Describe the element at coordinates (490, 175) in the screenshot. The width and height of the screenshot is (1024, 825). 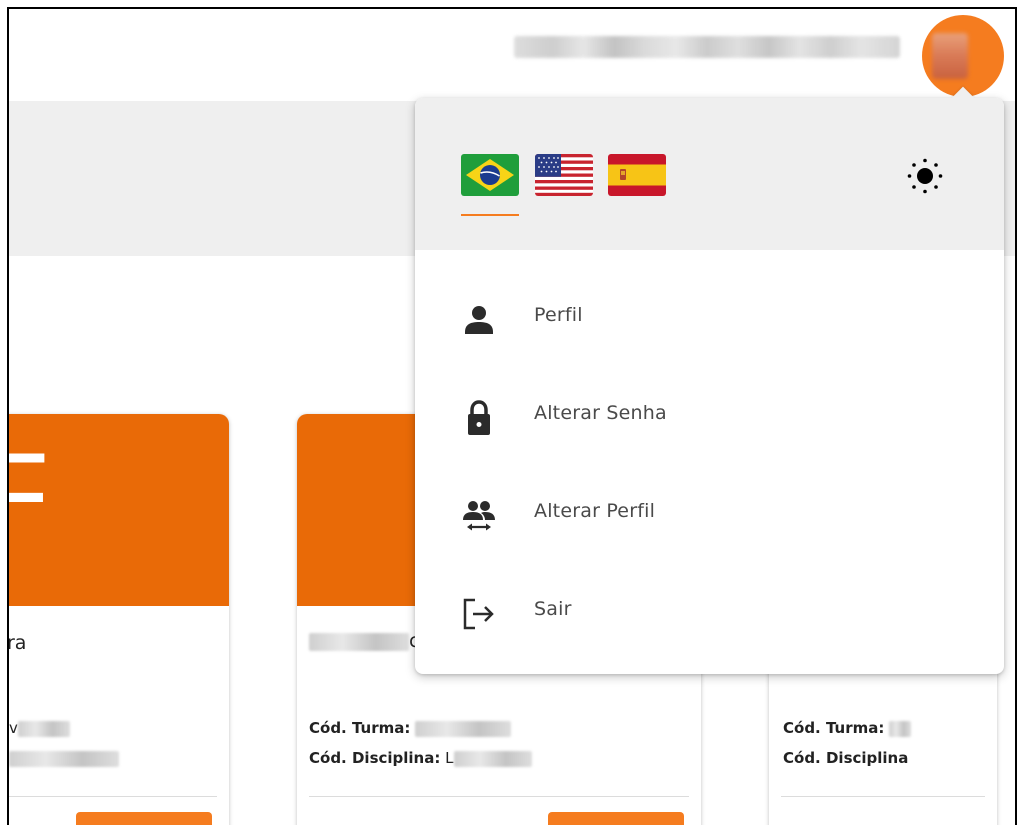
I see `brazil-flag-icon` at that location.